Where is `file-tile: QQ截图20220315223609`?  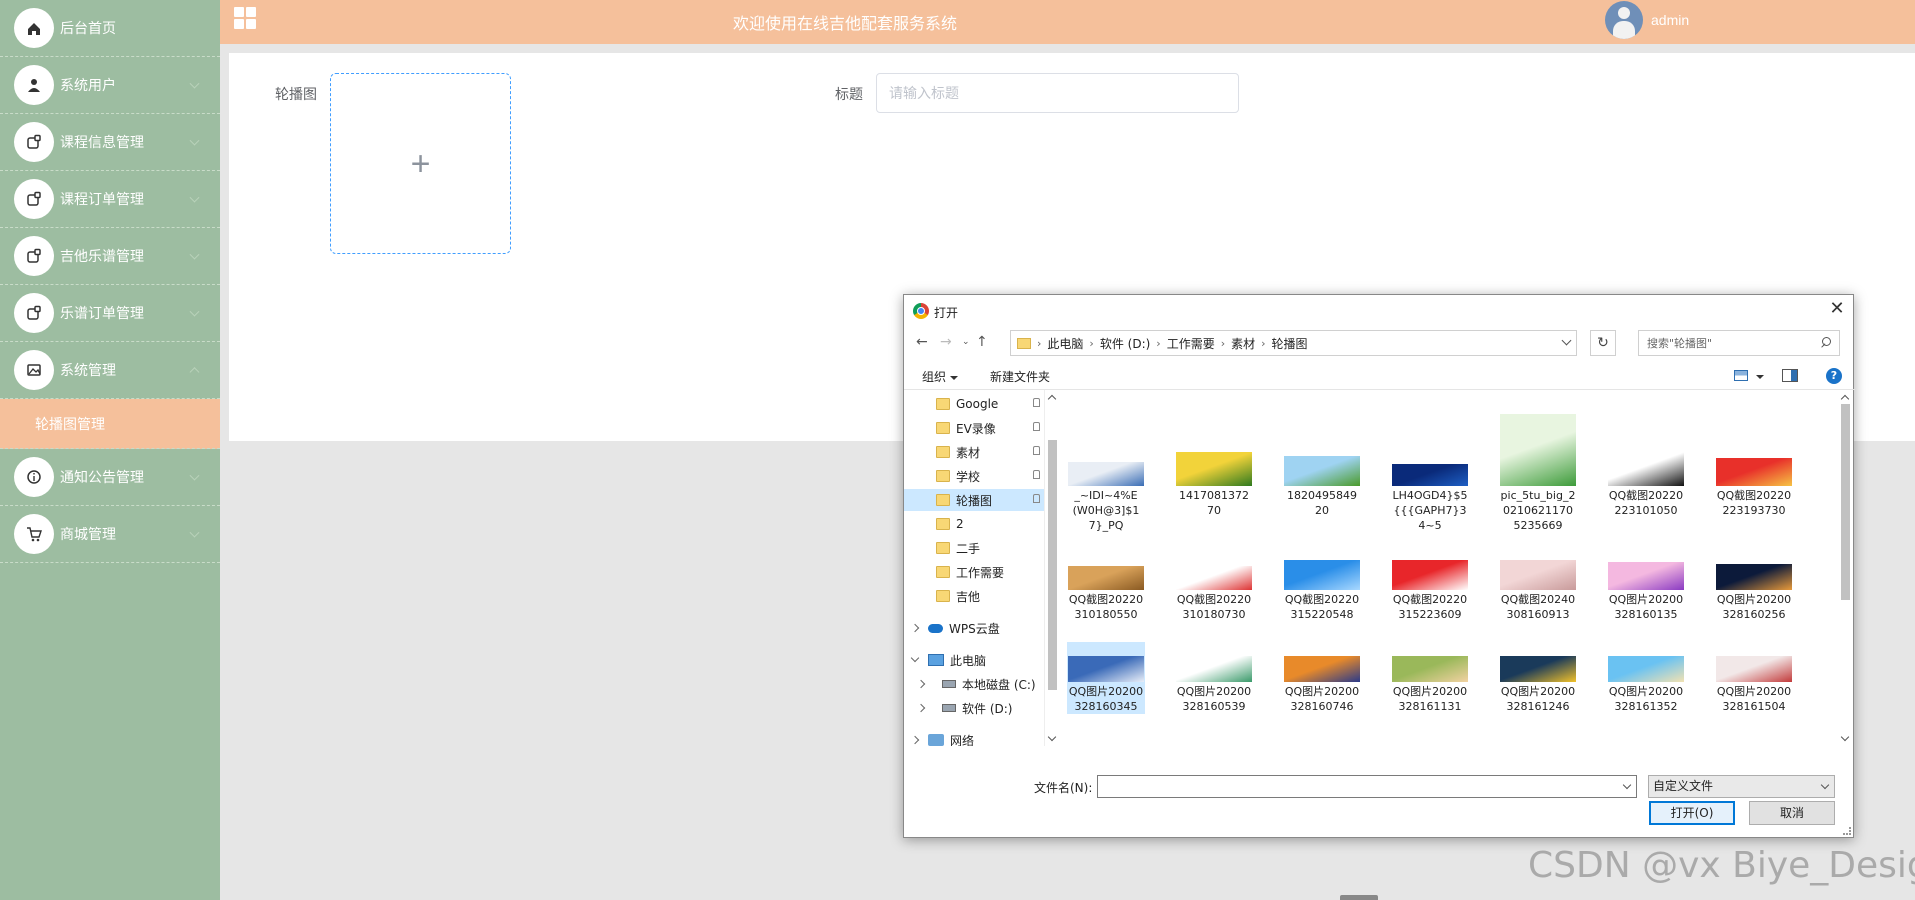
file-tile: QQ截图20220315223609 is located at coordinates (1430, 586).